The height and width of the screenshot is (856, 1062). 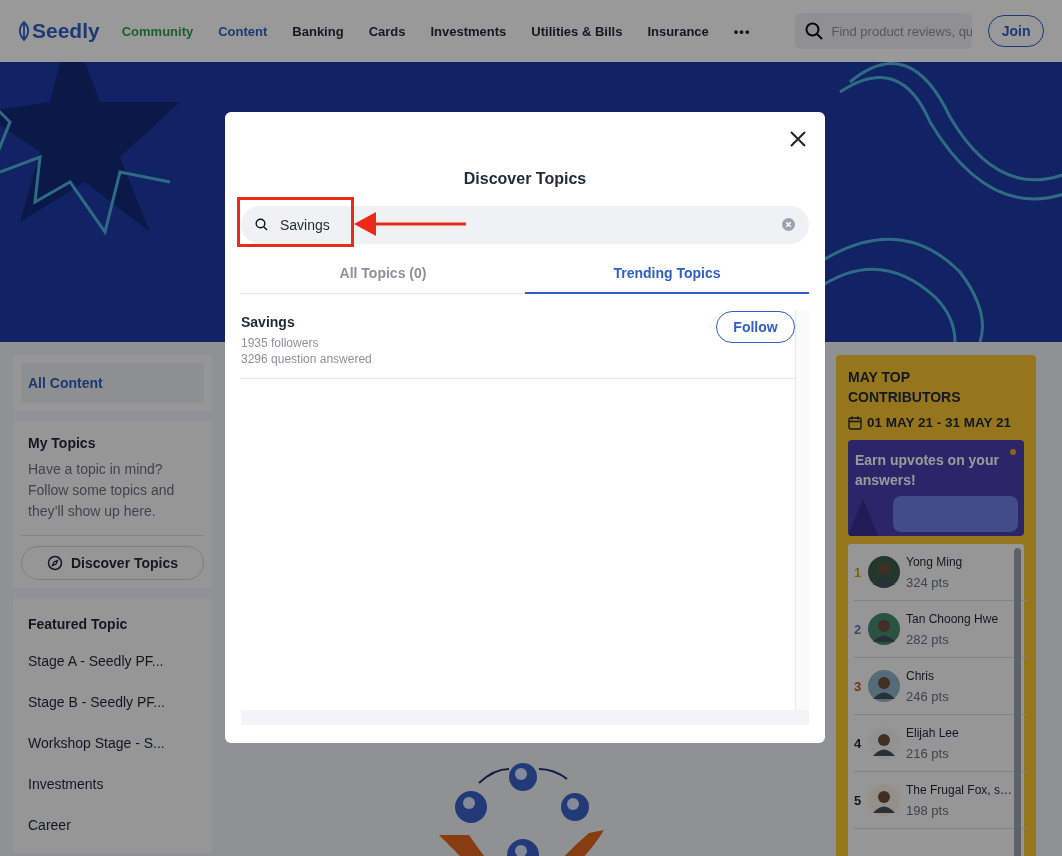 I want to click on banner-text: Earn upvotes on your answers!, so click(x=927, y=470).